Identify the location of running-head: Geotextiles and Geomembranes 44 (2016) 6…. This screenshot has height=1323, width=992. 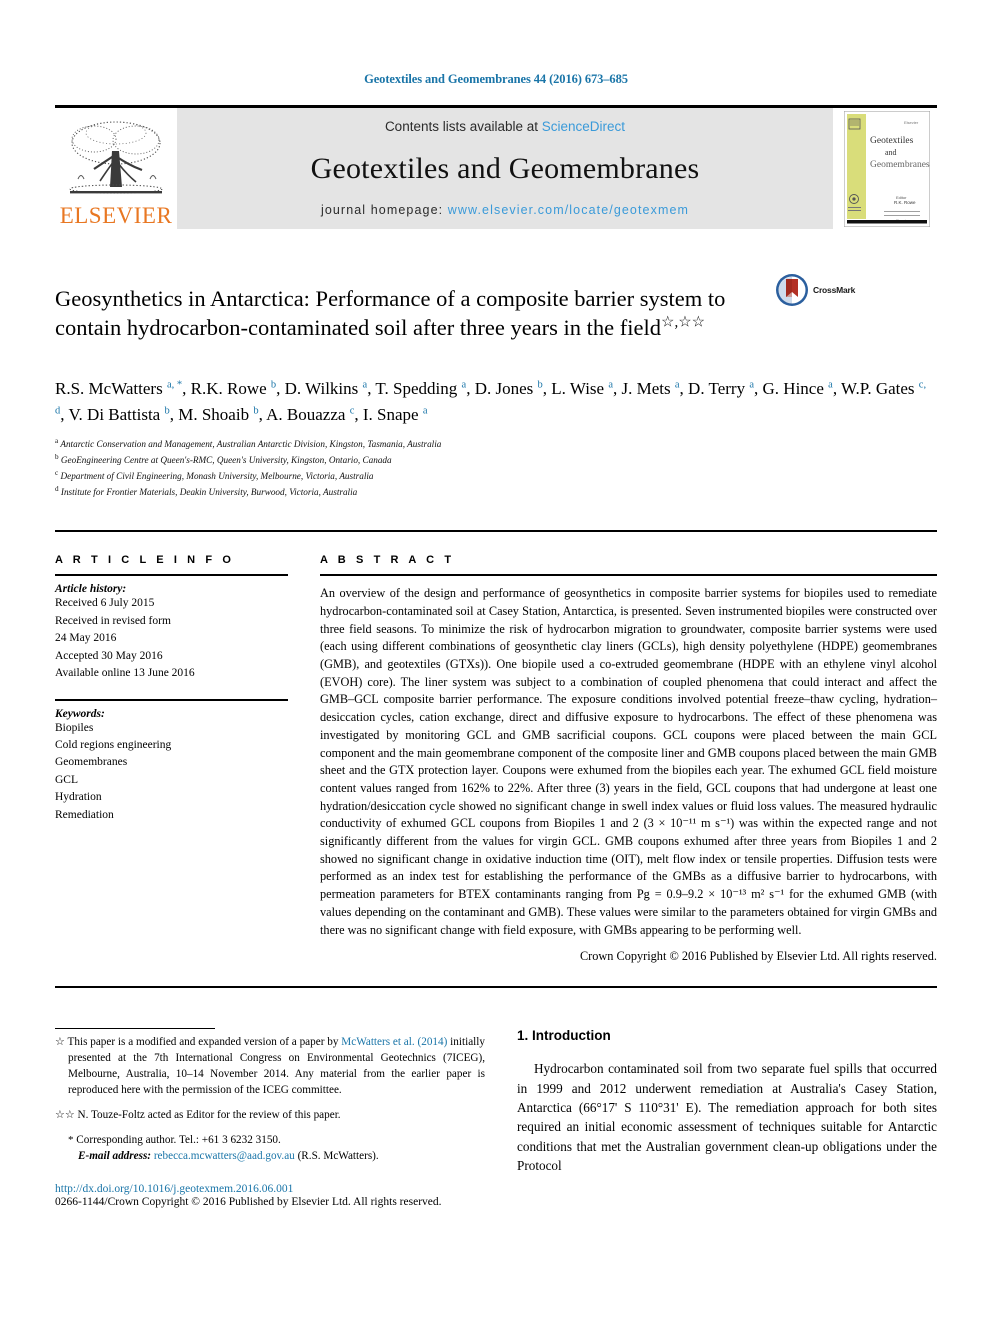
(496, 79).